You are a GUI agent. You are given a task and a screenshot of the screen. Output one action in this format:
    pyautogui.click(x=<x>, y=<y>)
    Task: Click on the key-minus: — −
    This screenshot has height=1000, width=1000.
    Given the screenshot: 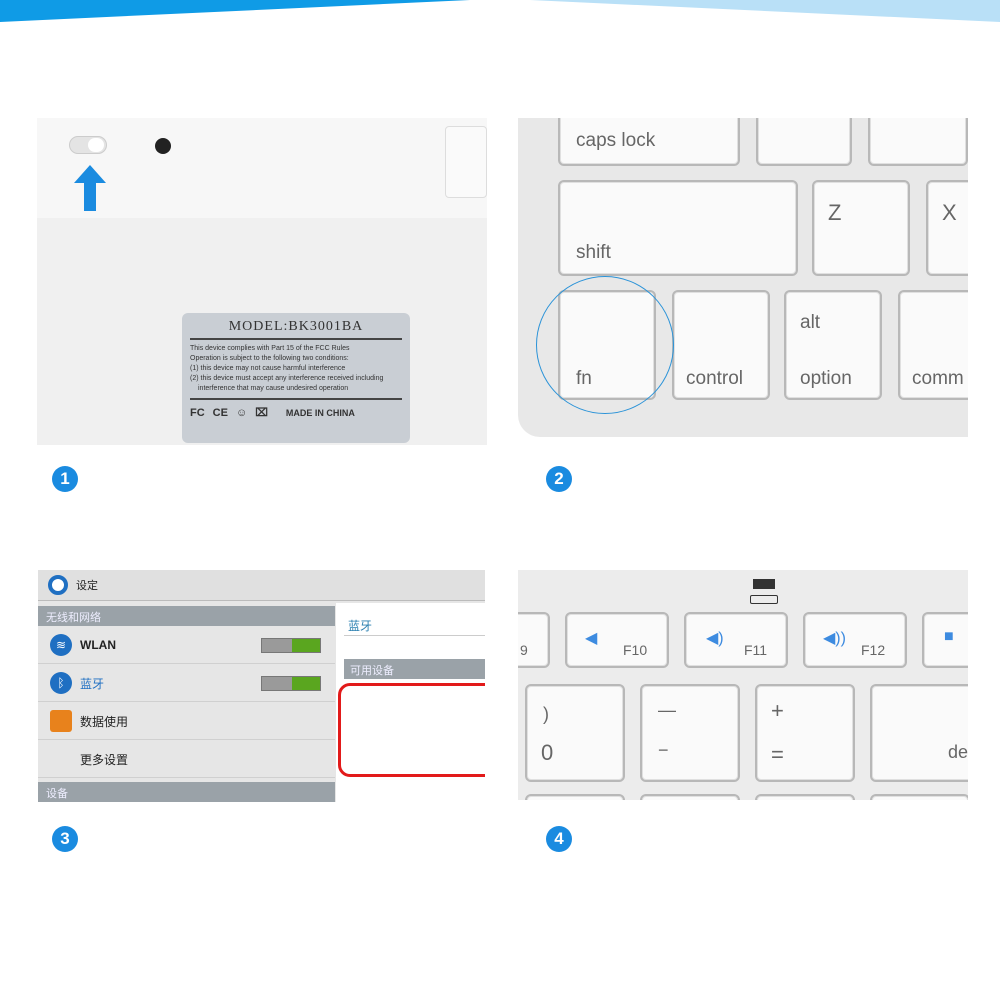 What is the action you would take?
    pyautogui.click(x=690, y=733)
    